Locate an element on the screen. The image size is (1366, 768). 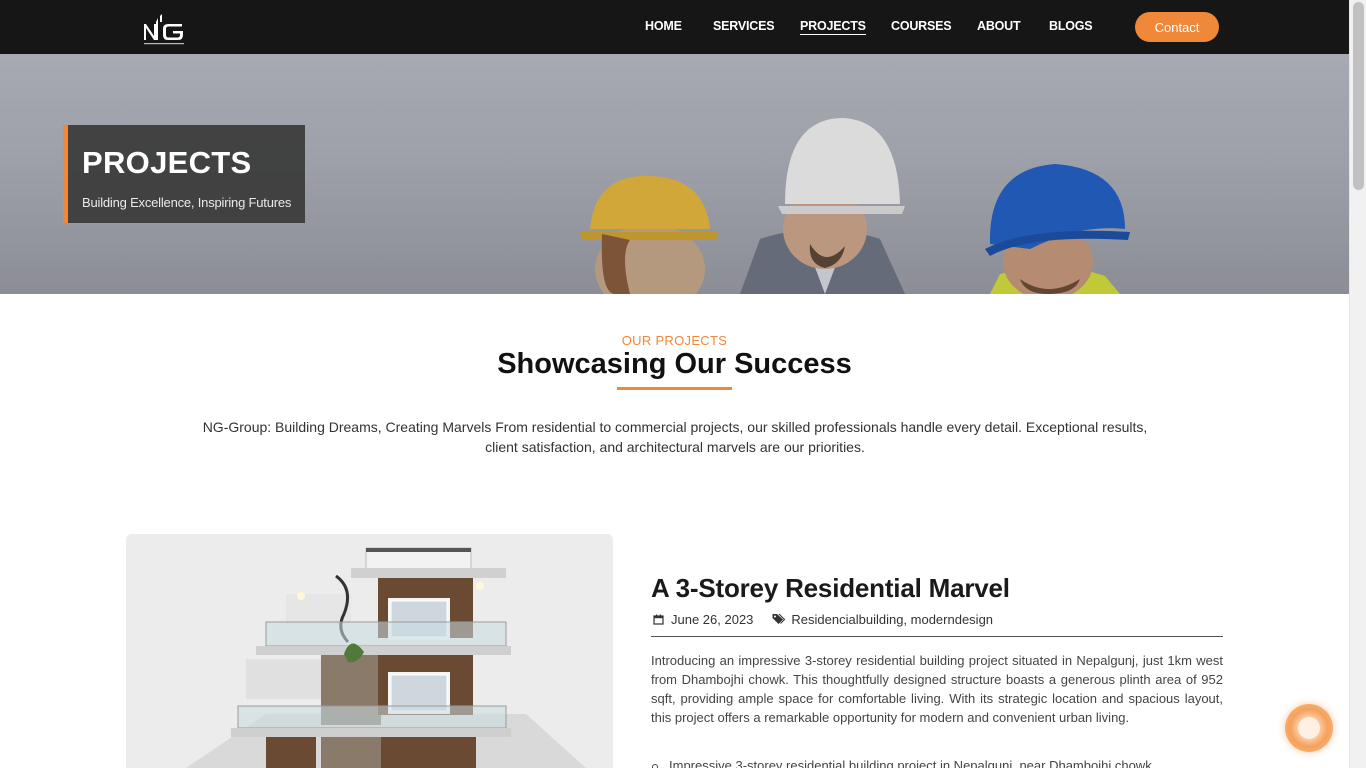
tag-icon is located at coordinates (778, 619).